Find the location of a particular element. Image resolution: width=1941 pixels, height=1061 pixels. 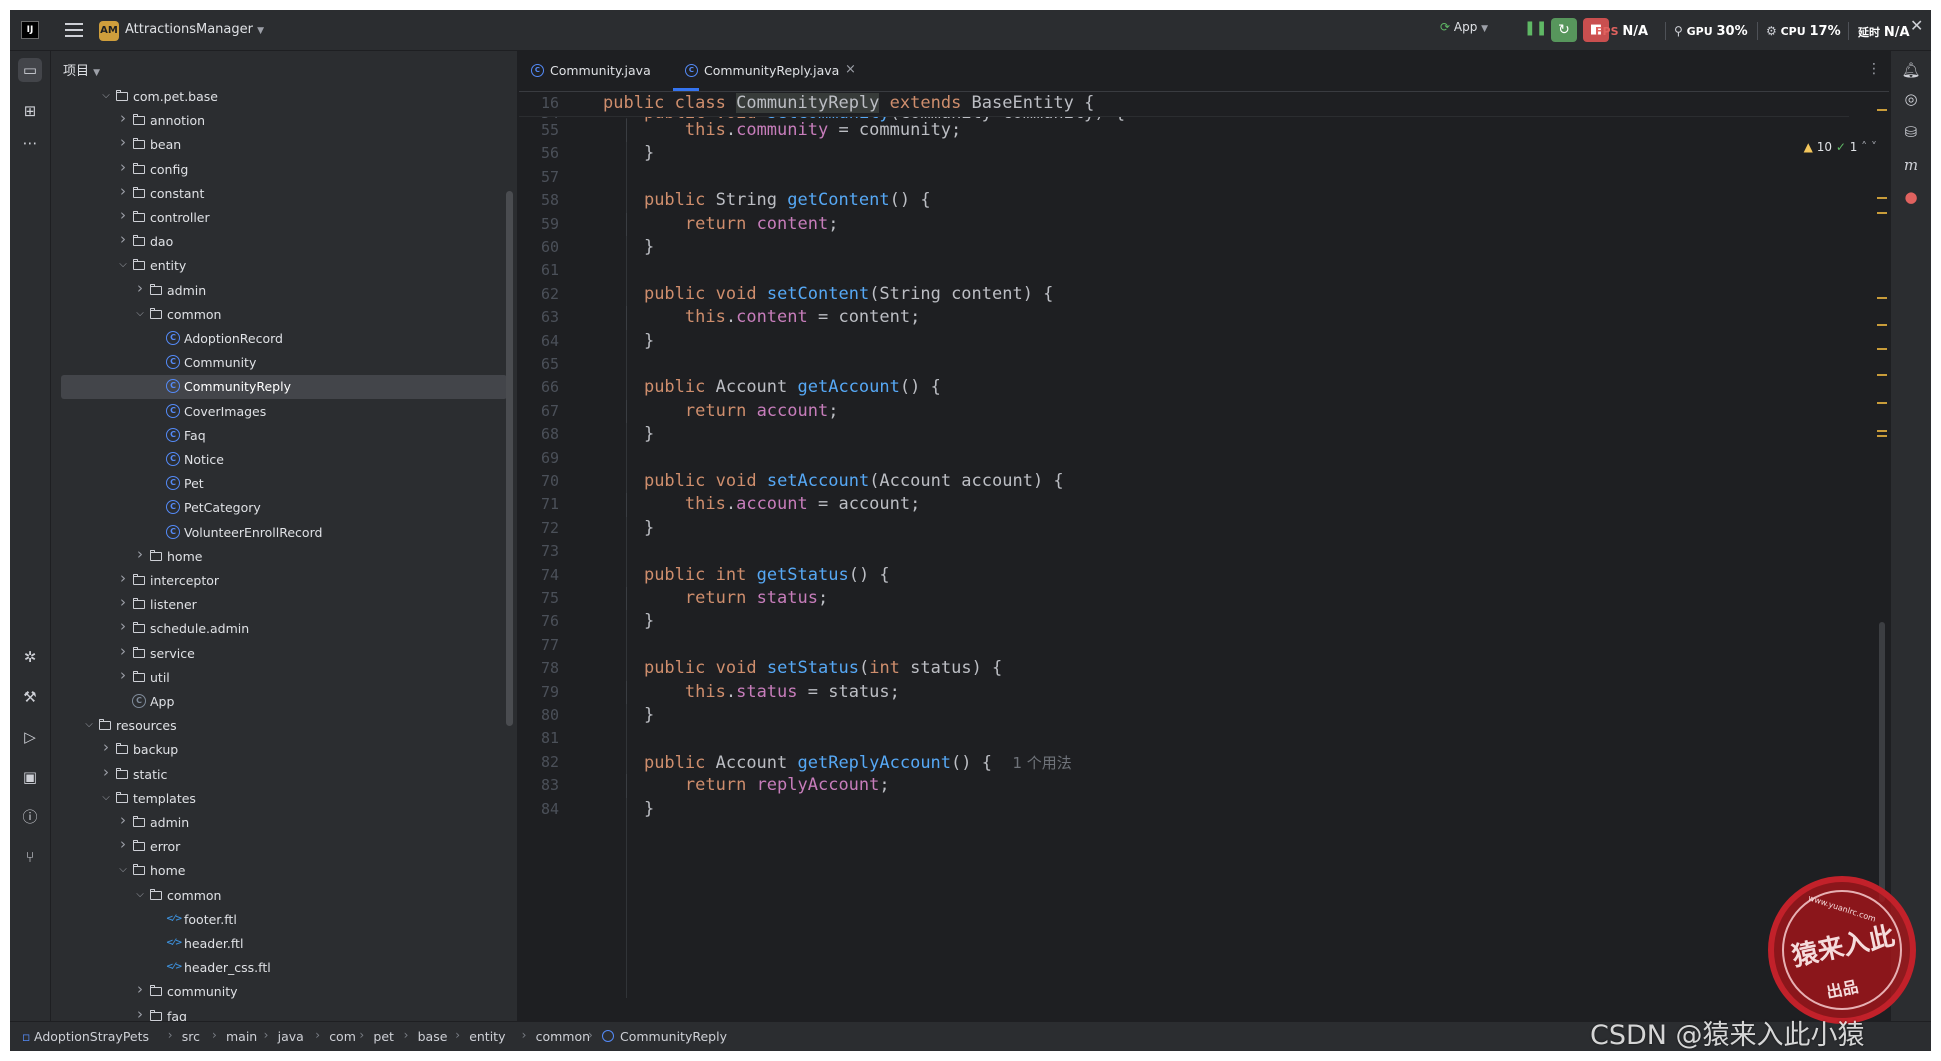

breadcrumb-item: com is located at coordinates (342, 1036).